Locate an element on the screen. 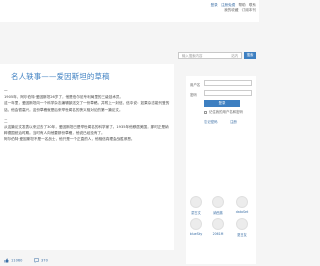 This screenshot has width=320, height=266. member-name: blueSky is located at coordinates (196, 234).